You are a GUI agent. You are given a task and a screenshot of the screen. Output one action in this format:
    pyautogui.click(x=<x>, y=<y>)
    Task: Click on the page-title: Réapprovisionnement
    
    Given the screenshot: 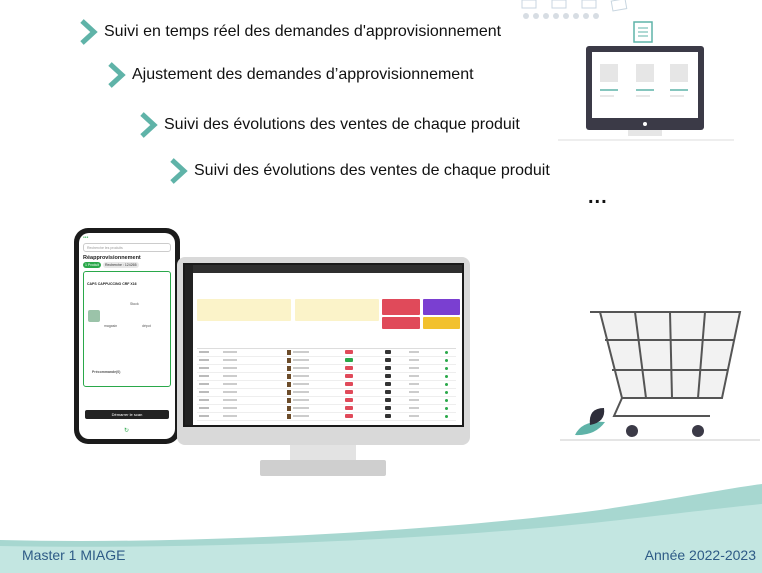 What is the action you would take?
    pyautogui.click(x=112, y=258)
    